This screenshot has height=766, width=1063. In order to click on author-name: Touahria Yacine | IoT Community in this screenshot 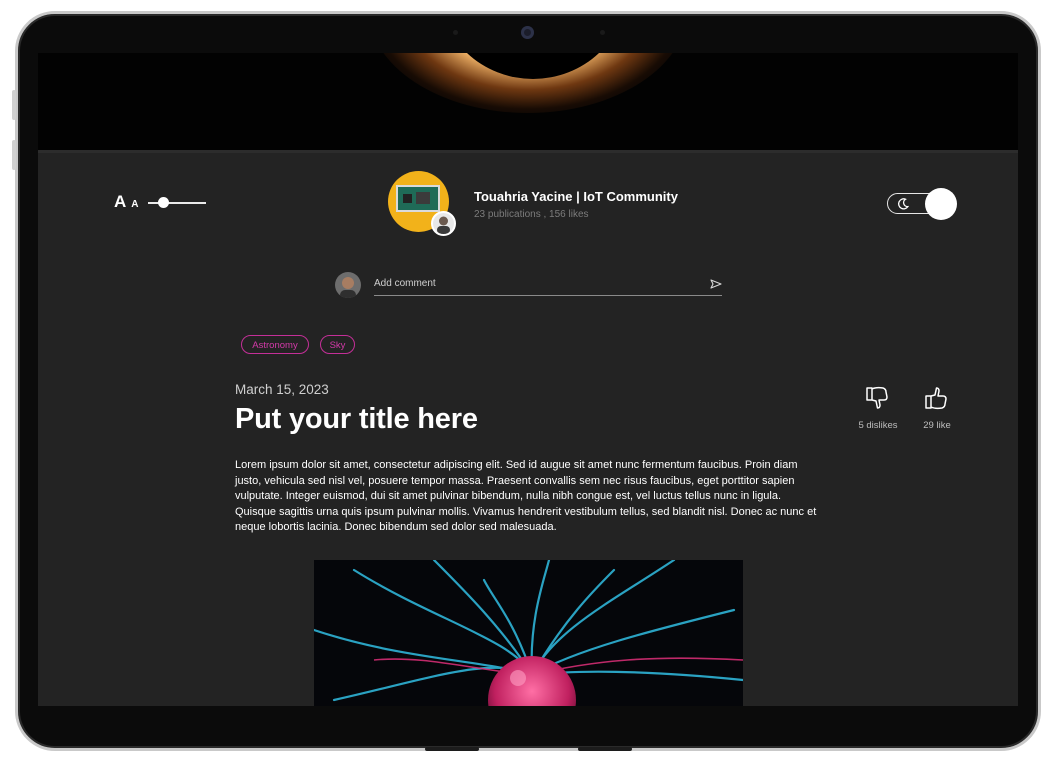, I will do `click(576, 196)`.